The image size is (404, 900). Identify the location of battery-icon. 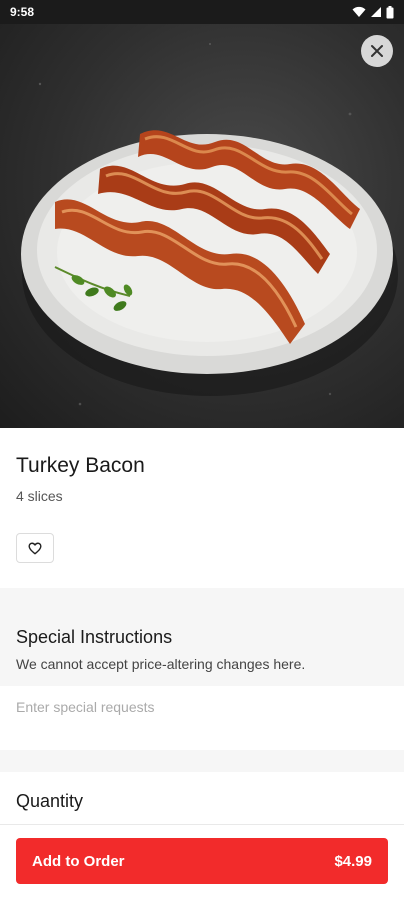
(390, 11).